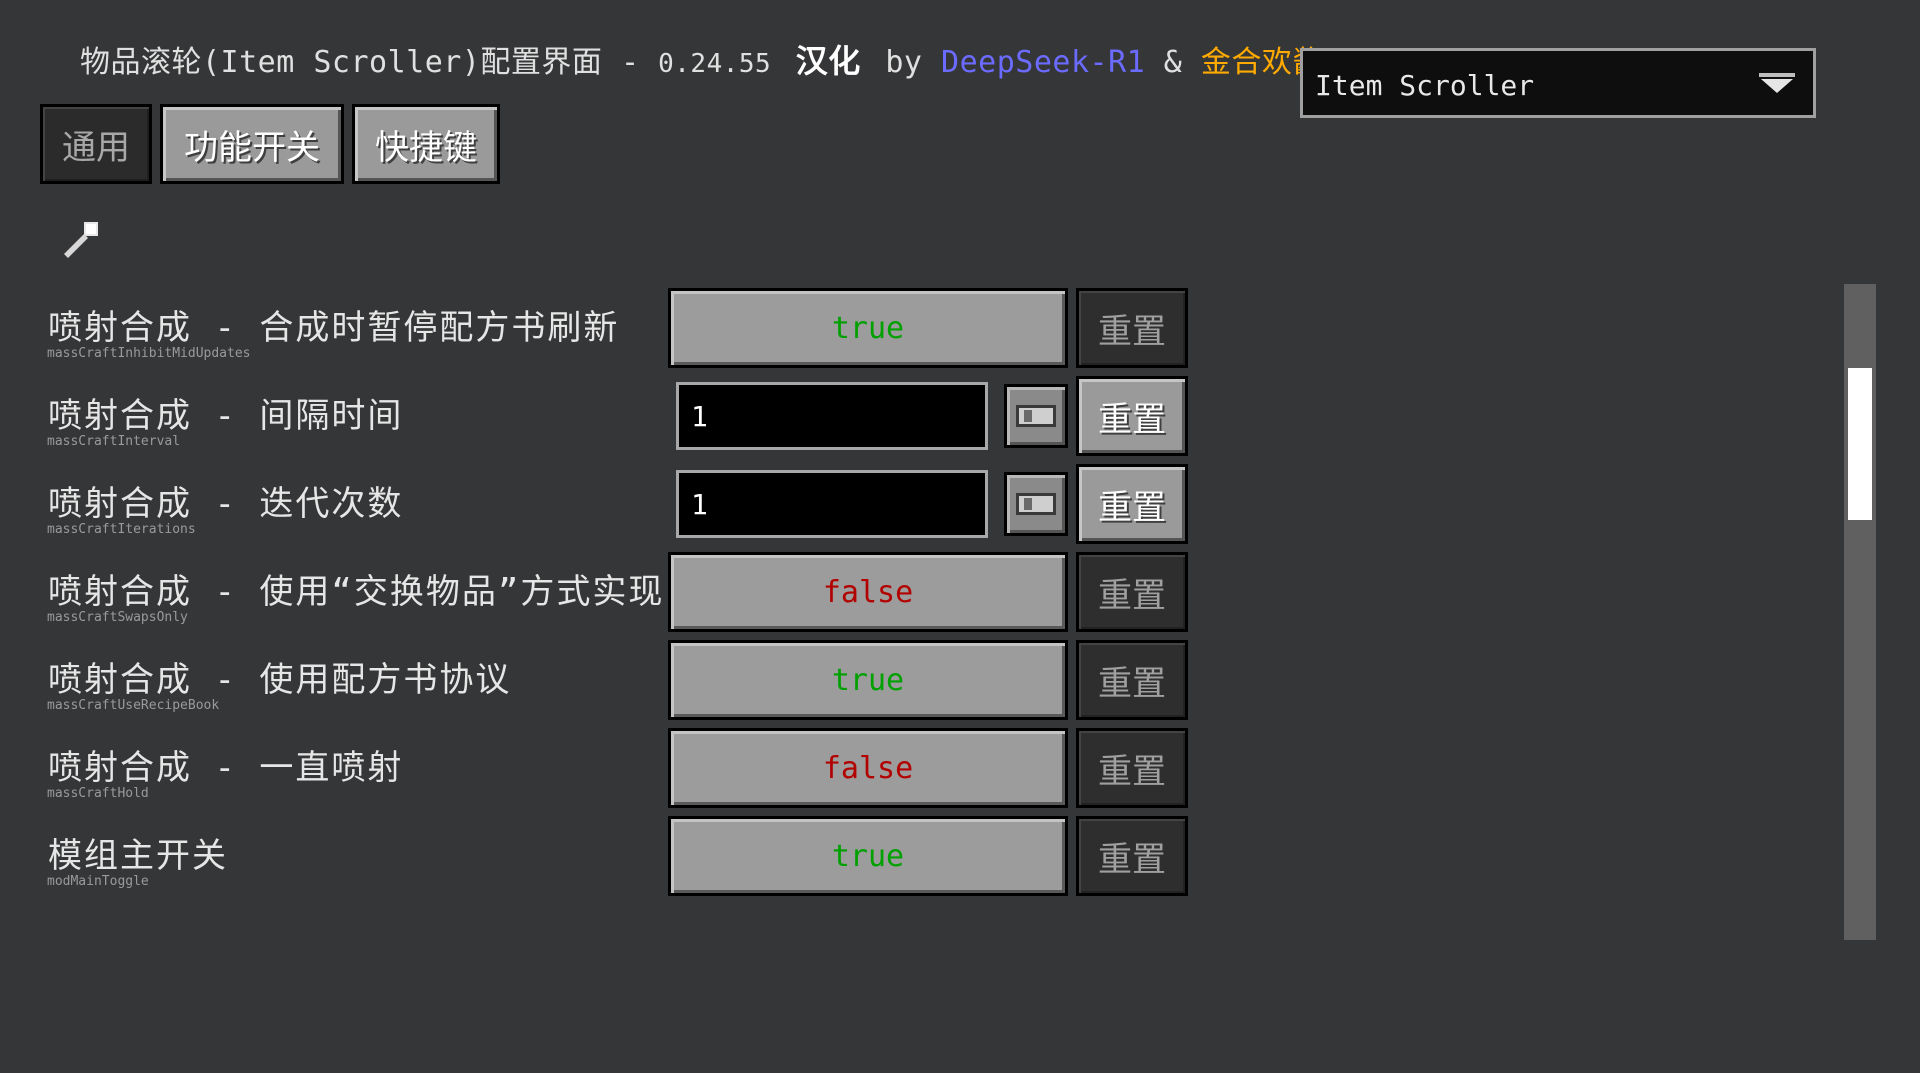 The width and height of the screenshot is (1920, 1073). I want to click on reset-button-mass-craft-inhibit-mid-updates: 重置, so click(1132, 328).